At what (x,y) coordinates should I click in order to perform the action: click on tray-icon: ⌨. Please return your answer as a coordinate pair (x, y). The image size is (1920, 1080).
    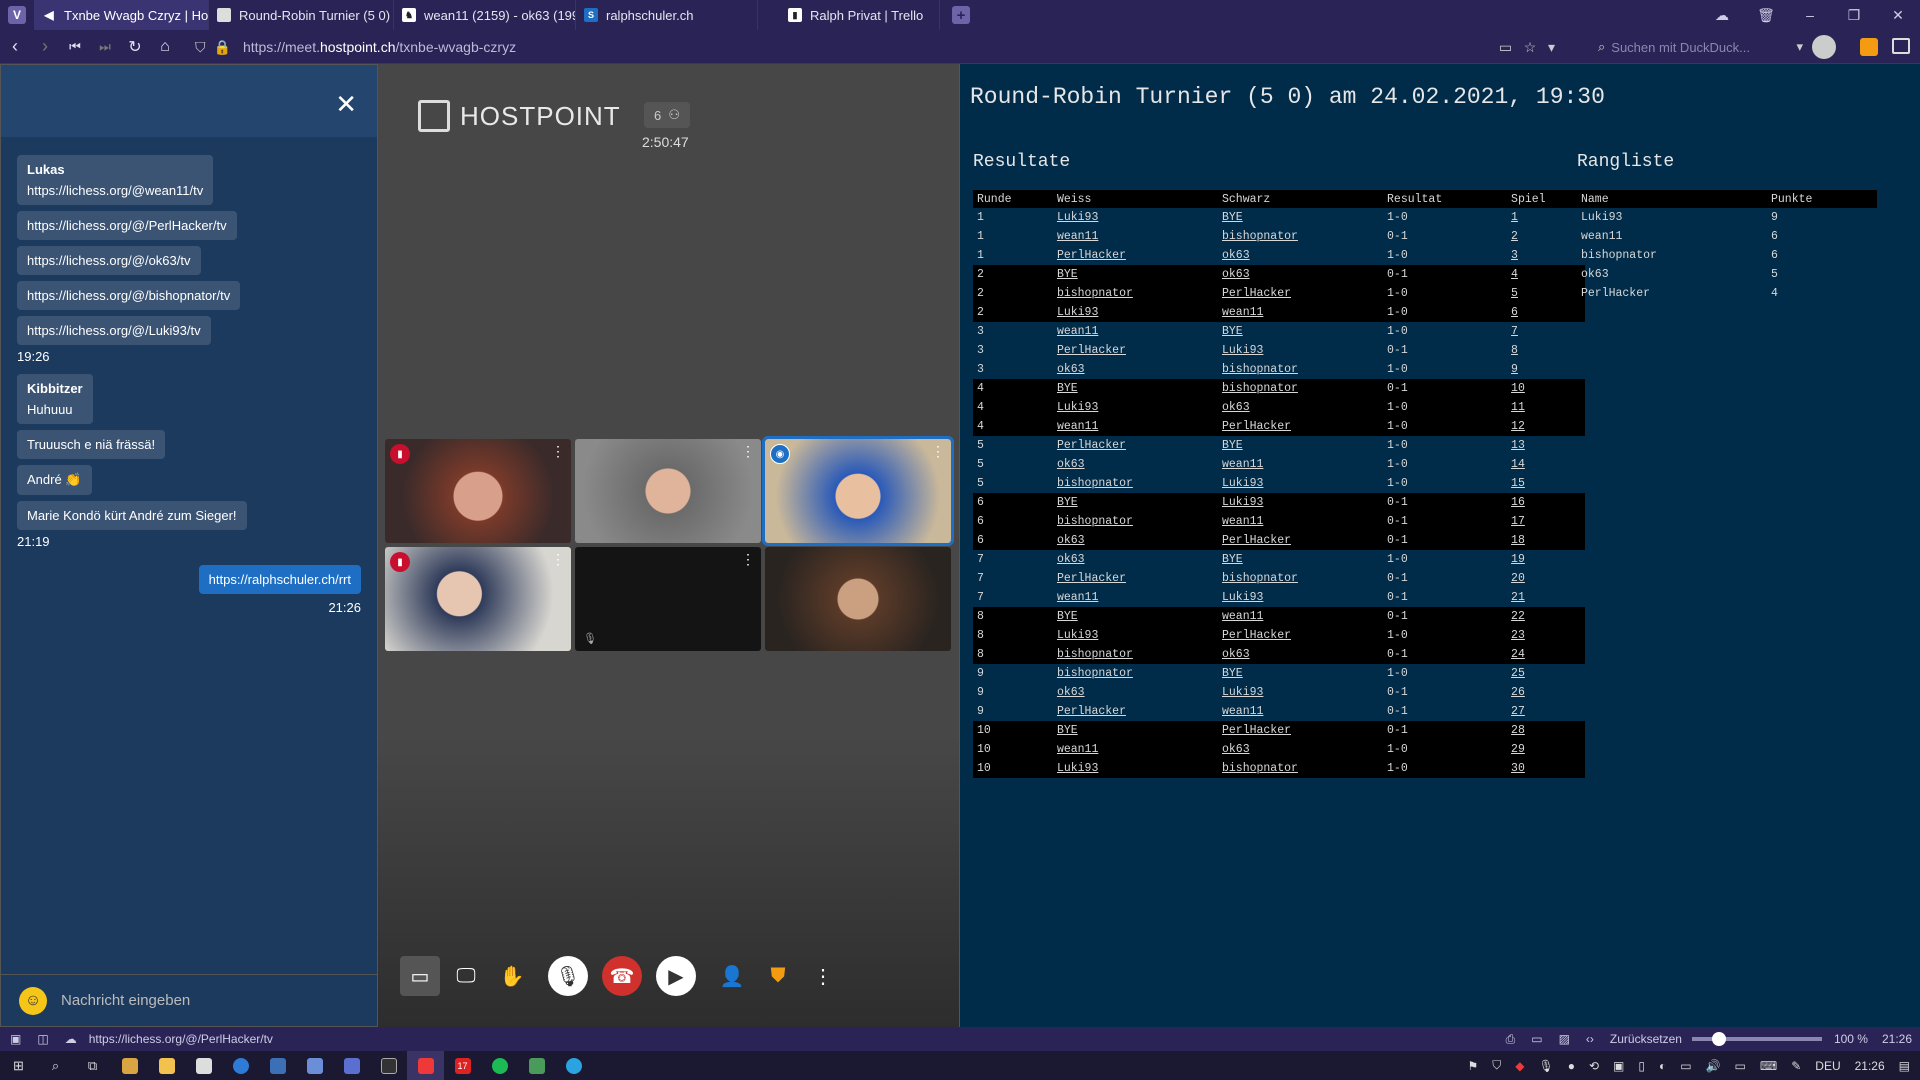
    Looking at the image, I should click on (1768, 1066).